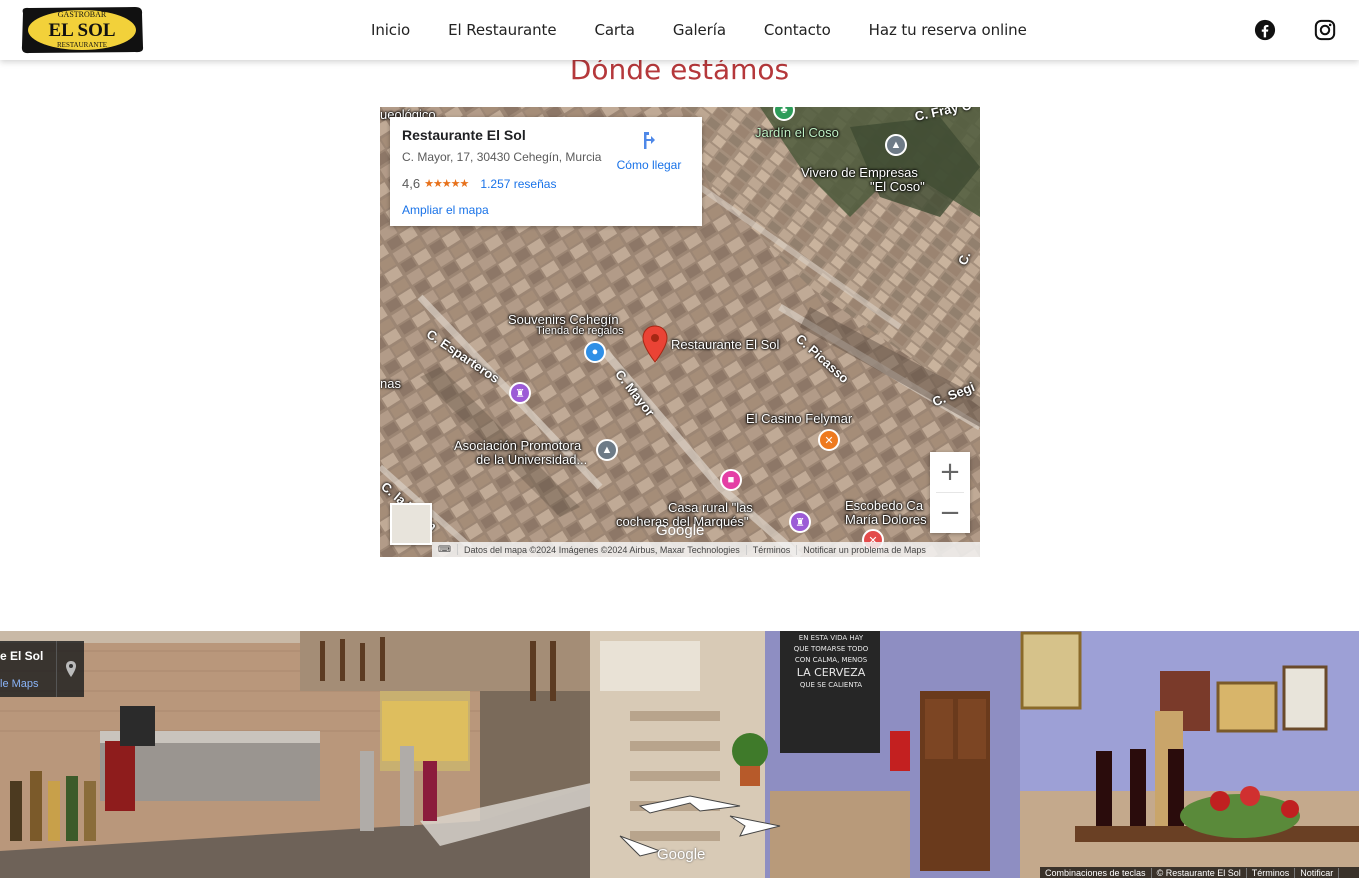 Image resolution: width=1359 pixels, height=878 pixels. I want to click on location-marker-icon, so click(655, 344).